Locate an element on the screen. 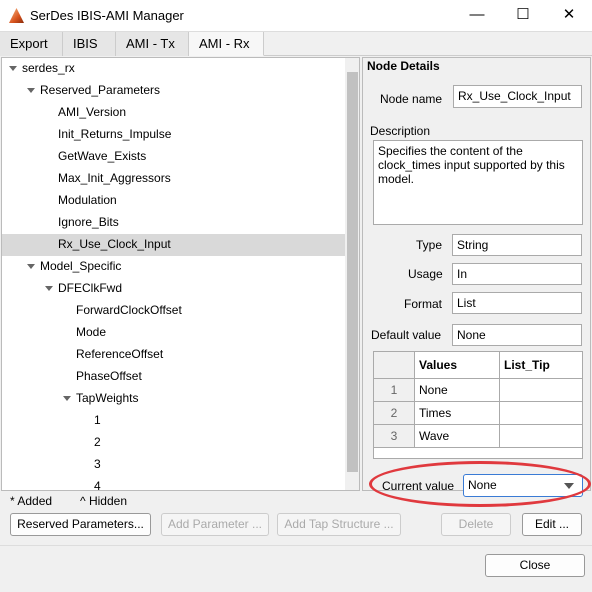 The height and width of the screenshot is (592, 592). row-number: 2 is located at coordinates (394, 413).